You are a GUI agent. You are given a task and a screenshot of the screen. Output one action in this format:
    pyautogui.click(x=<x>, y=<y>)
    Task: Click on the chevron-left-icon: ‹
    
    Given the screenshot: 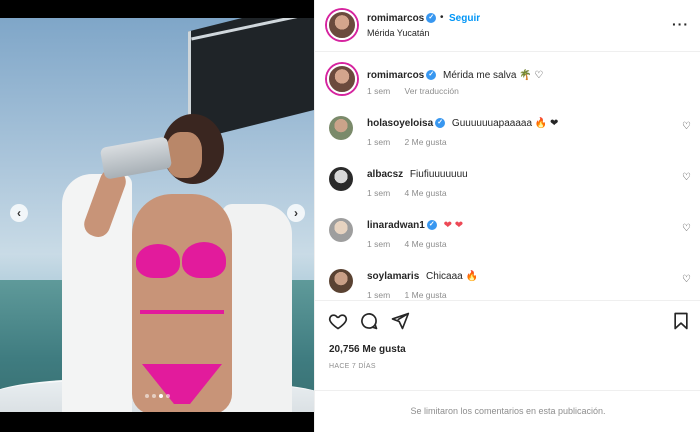 What is the action you would take?
    pyautogui.click(x=19, y=213)
    